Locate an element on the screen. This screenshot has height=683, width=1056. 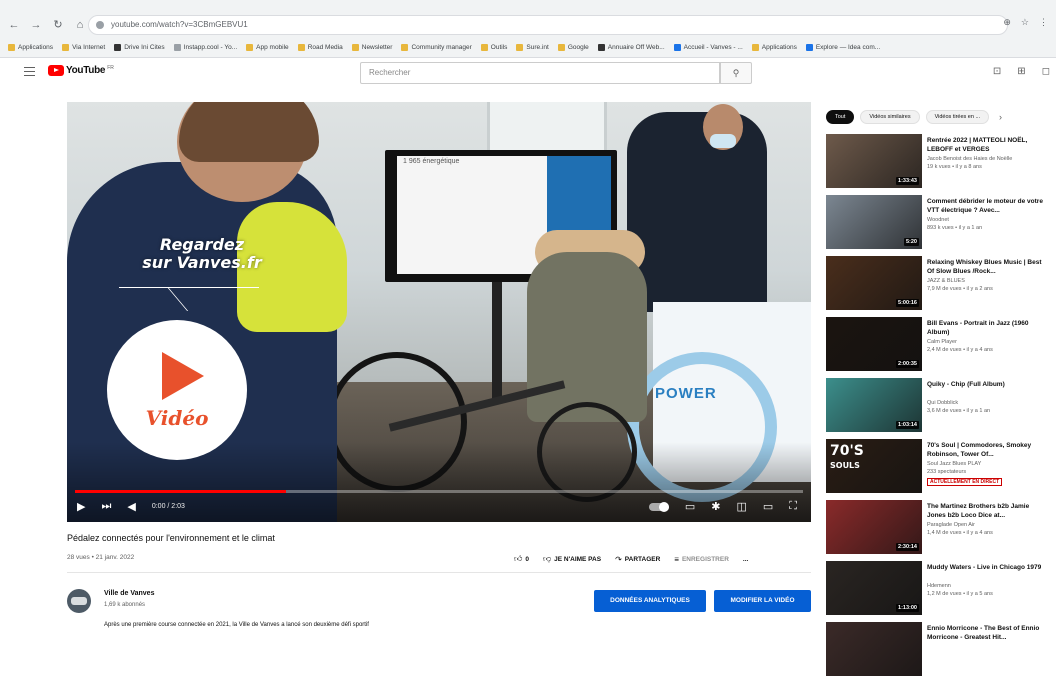
hamburger-menu-icon is located at coordinates (29, 71).